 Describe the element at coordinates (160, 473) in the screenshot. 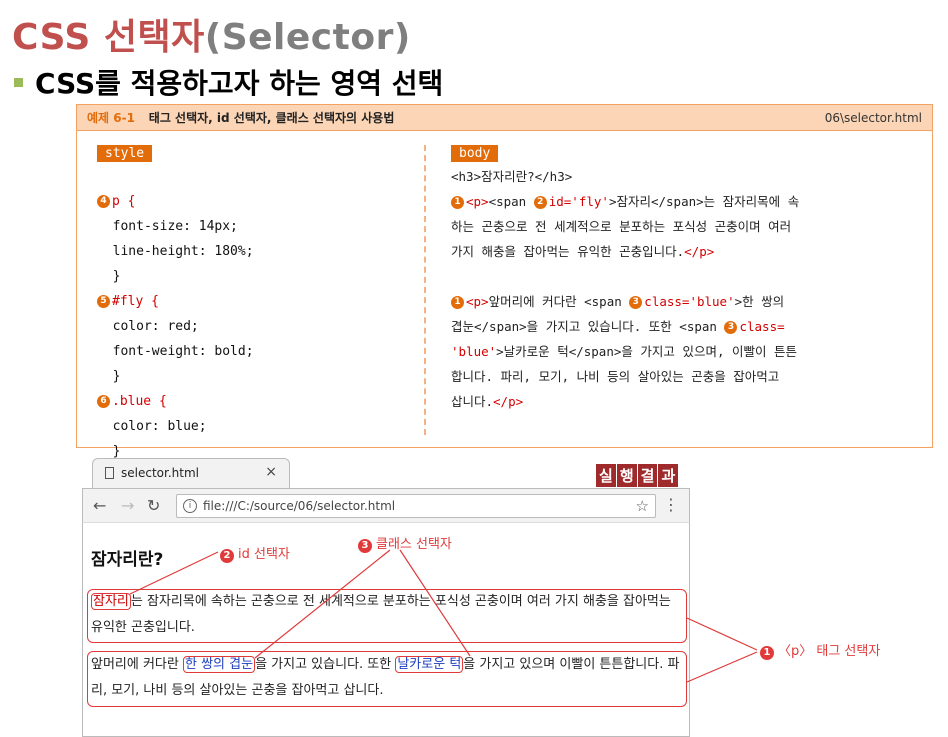

I see `tab-title: selector.html` at that location.